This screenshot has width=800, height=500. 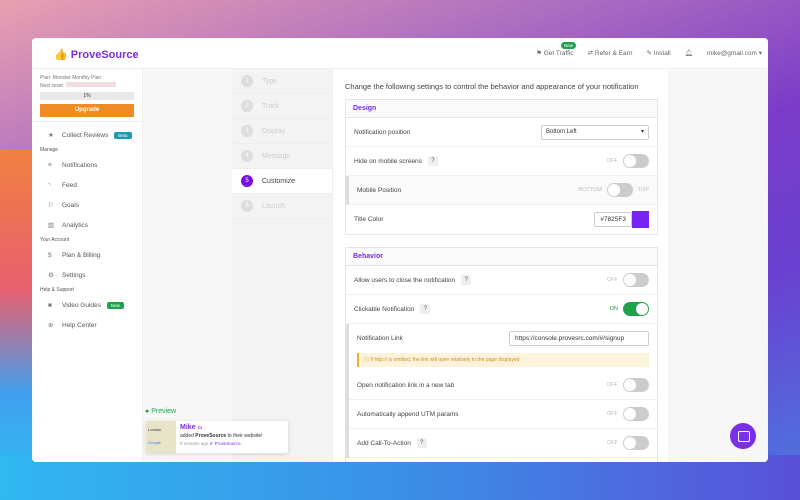 What do you see at coordinates (282, 156) in the screenshot?
I see `step-message: 4 Message` at bounding box center [282, 156].